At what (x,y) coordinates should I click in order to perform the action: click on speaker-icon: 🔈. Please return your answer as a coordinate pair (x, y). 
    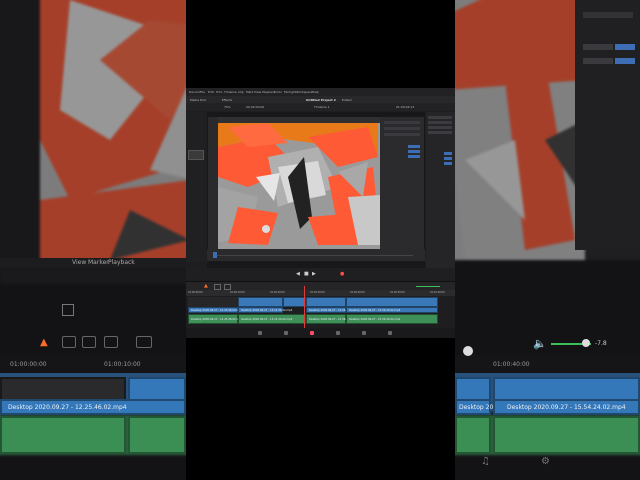
    Looking at the image, I should click on (540, 343).